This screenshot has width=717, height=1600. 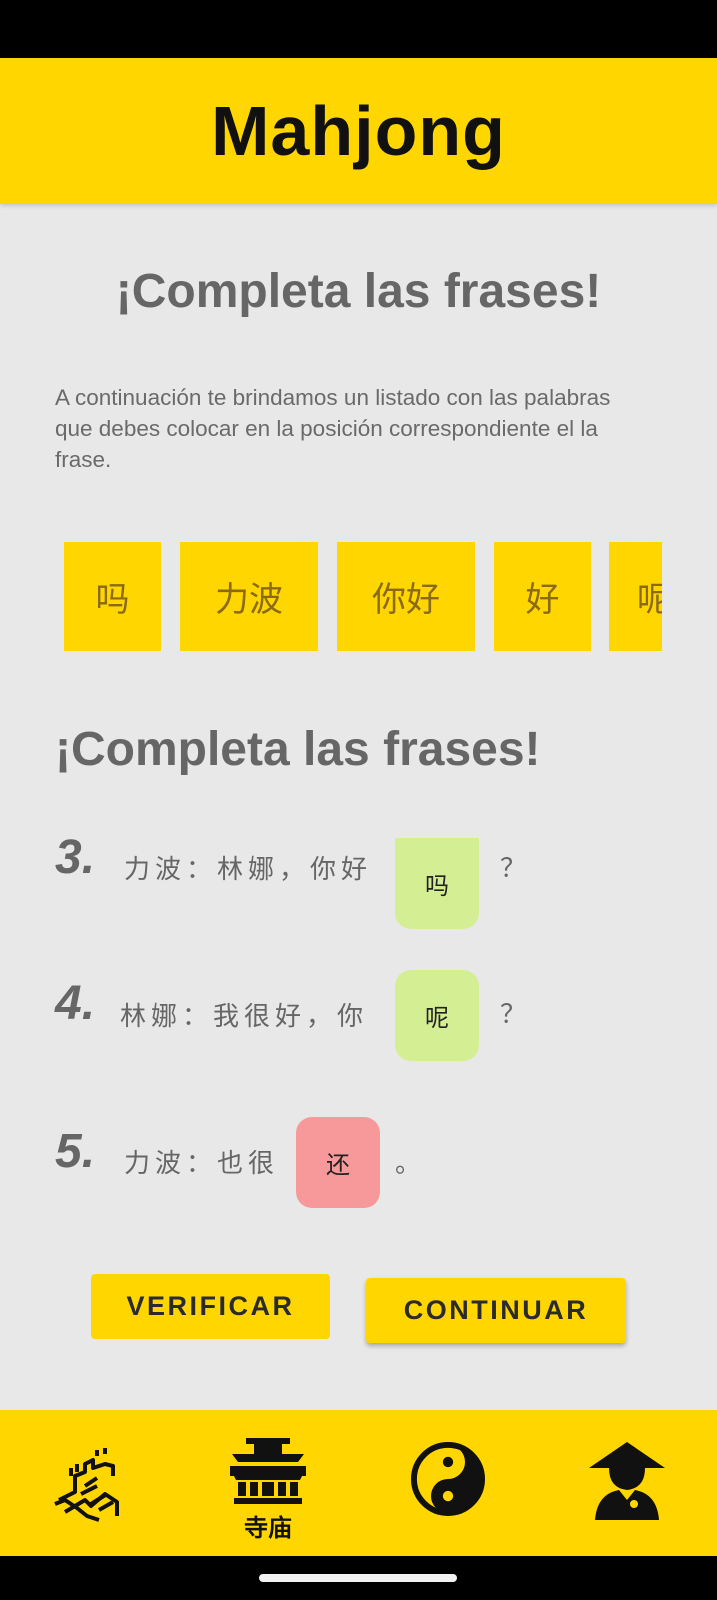 What do you see at coordinates (437, 883) in the screenshot?
I see `answer-slot: 吗` at bounding box center [437, 883].